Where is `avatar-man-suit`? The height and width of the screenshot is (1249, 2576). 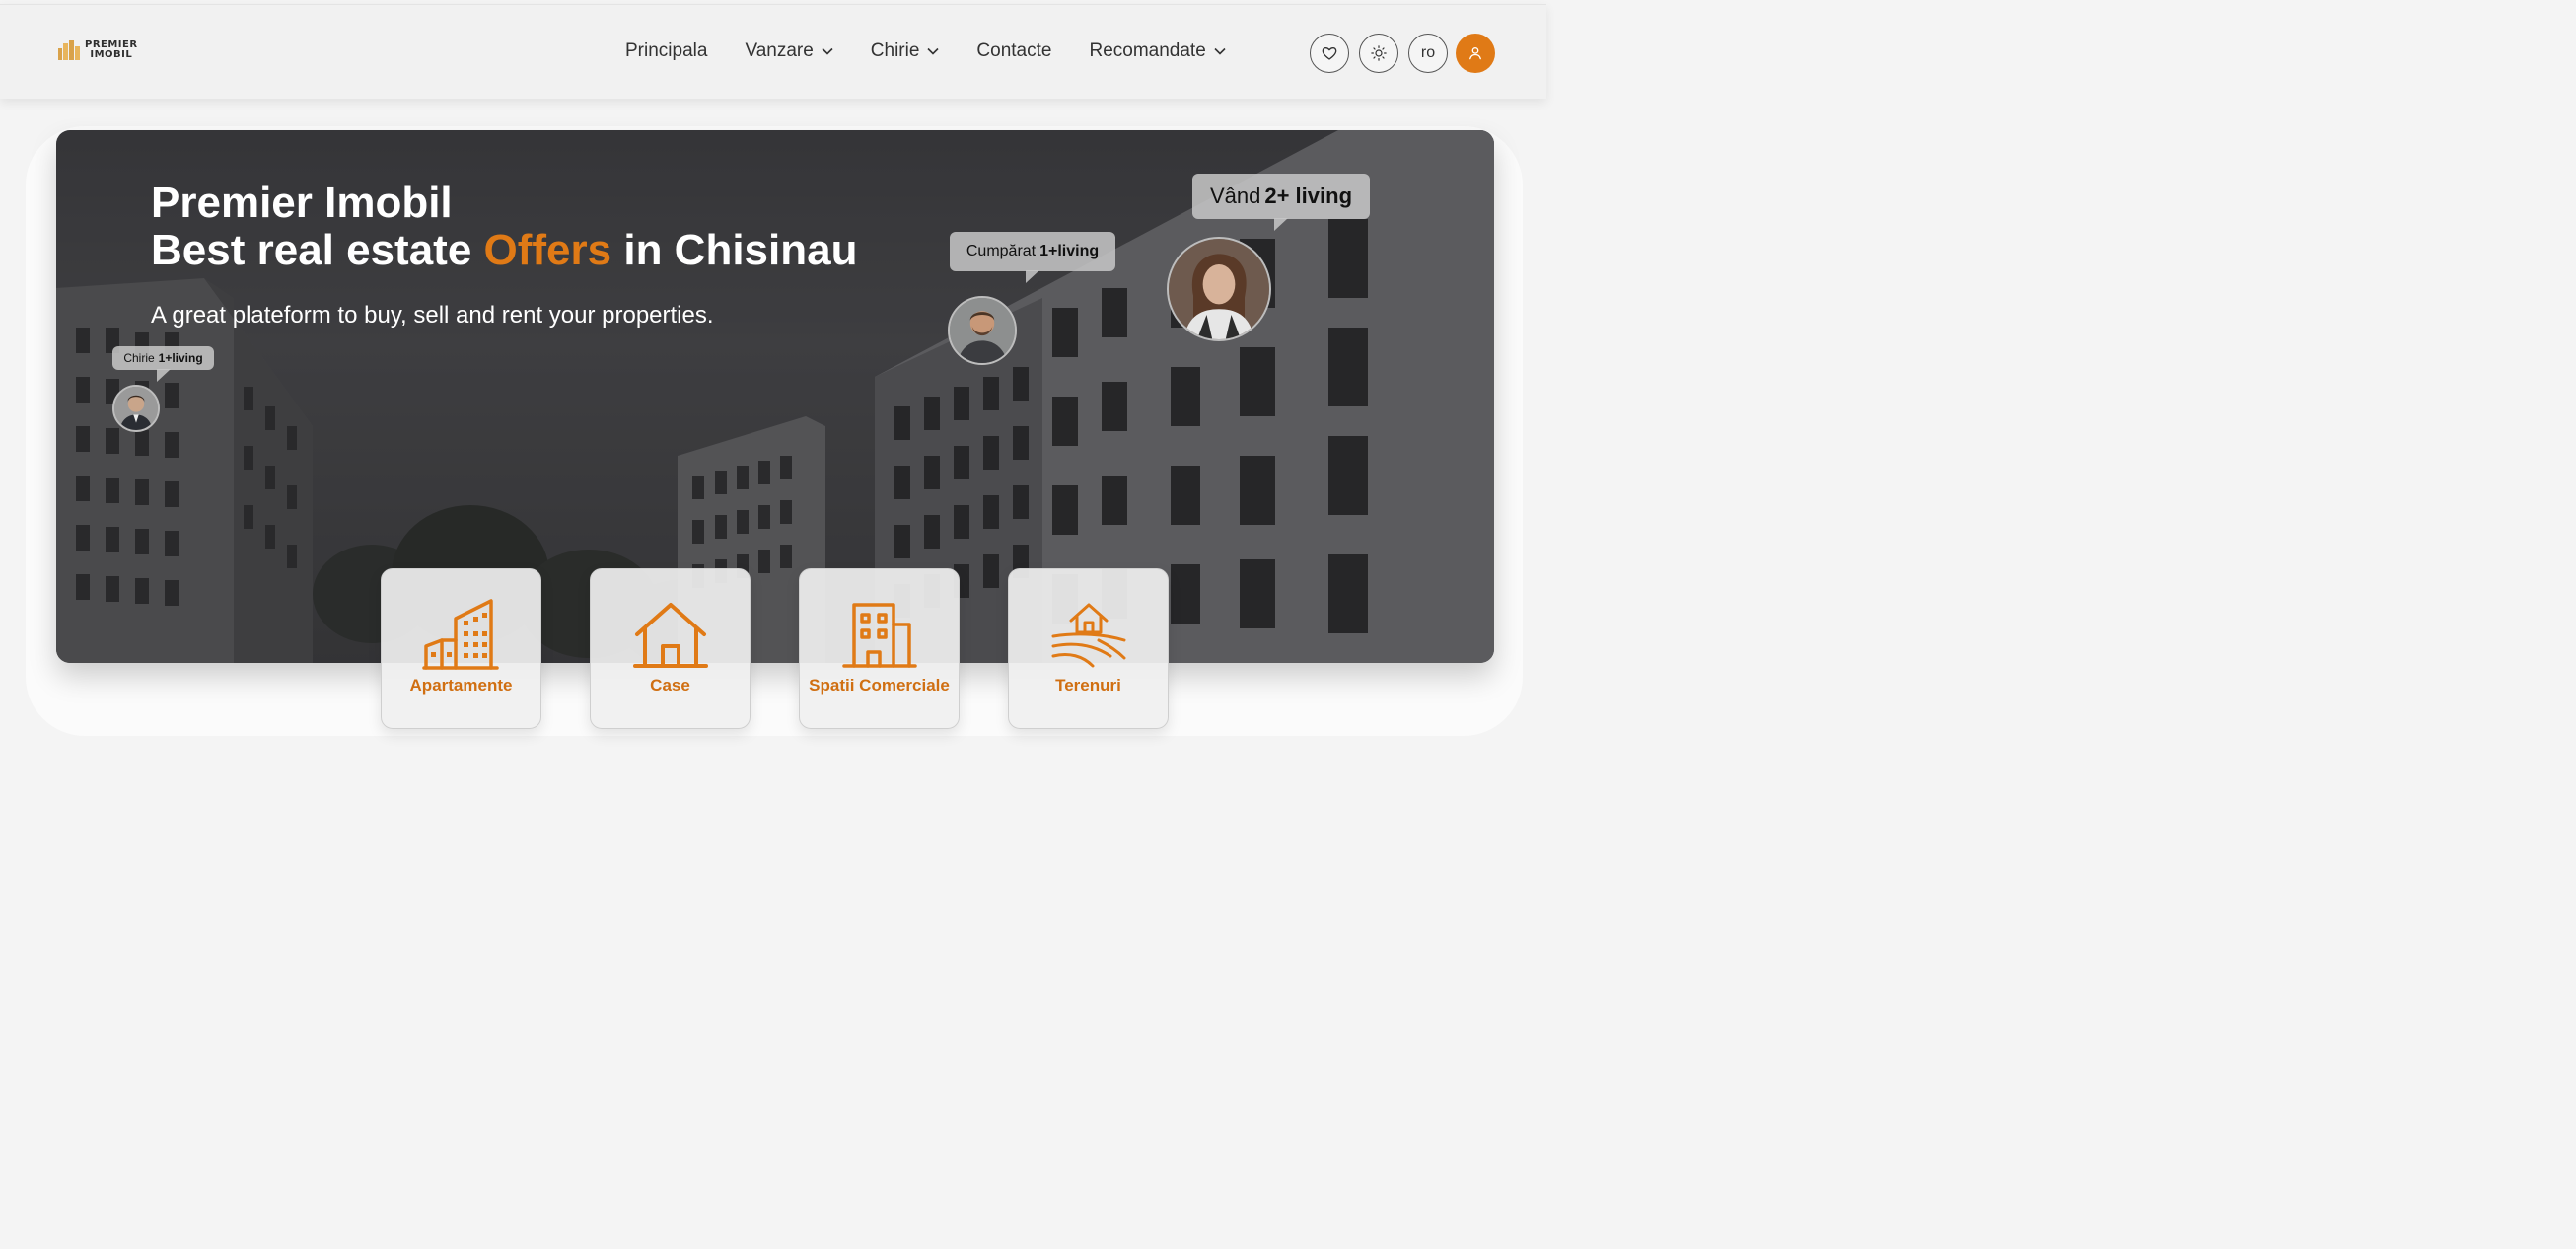 avatar-man-suit is located at coordinates (136, 408).